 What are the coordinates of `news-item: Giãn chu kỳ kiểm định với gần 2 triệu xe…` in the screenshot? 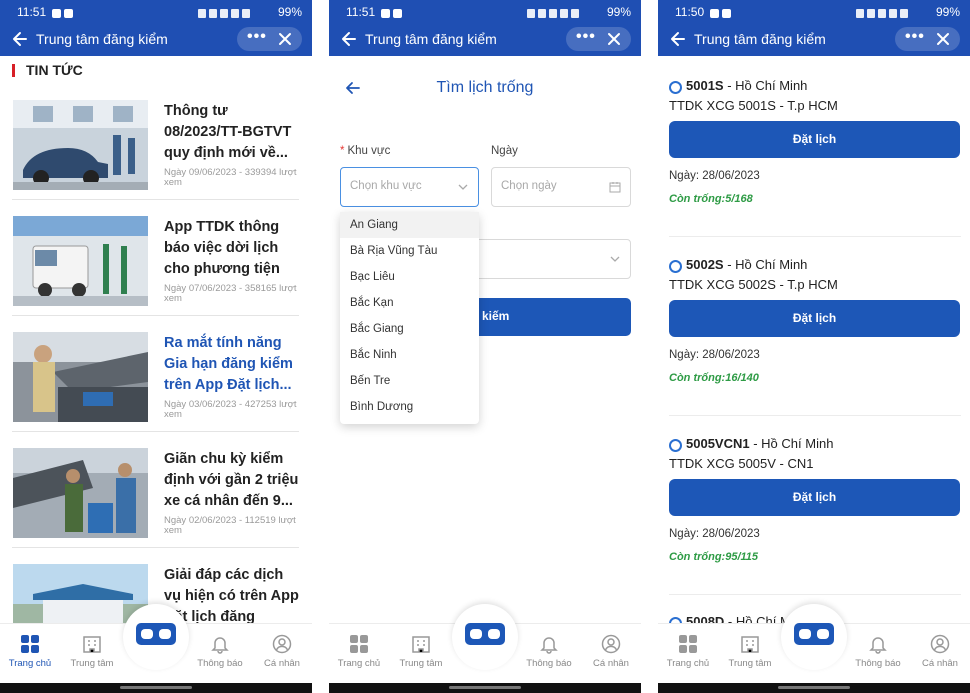 It's located at (155, 493).